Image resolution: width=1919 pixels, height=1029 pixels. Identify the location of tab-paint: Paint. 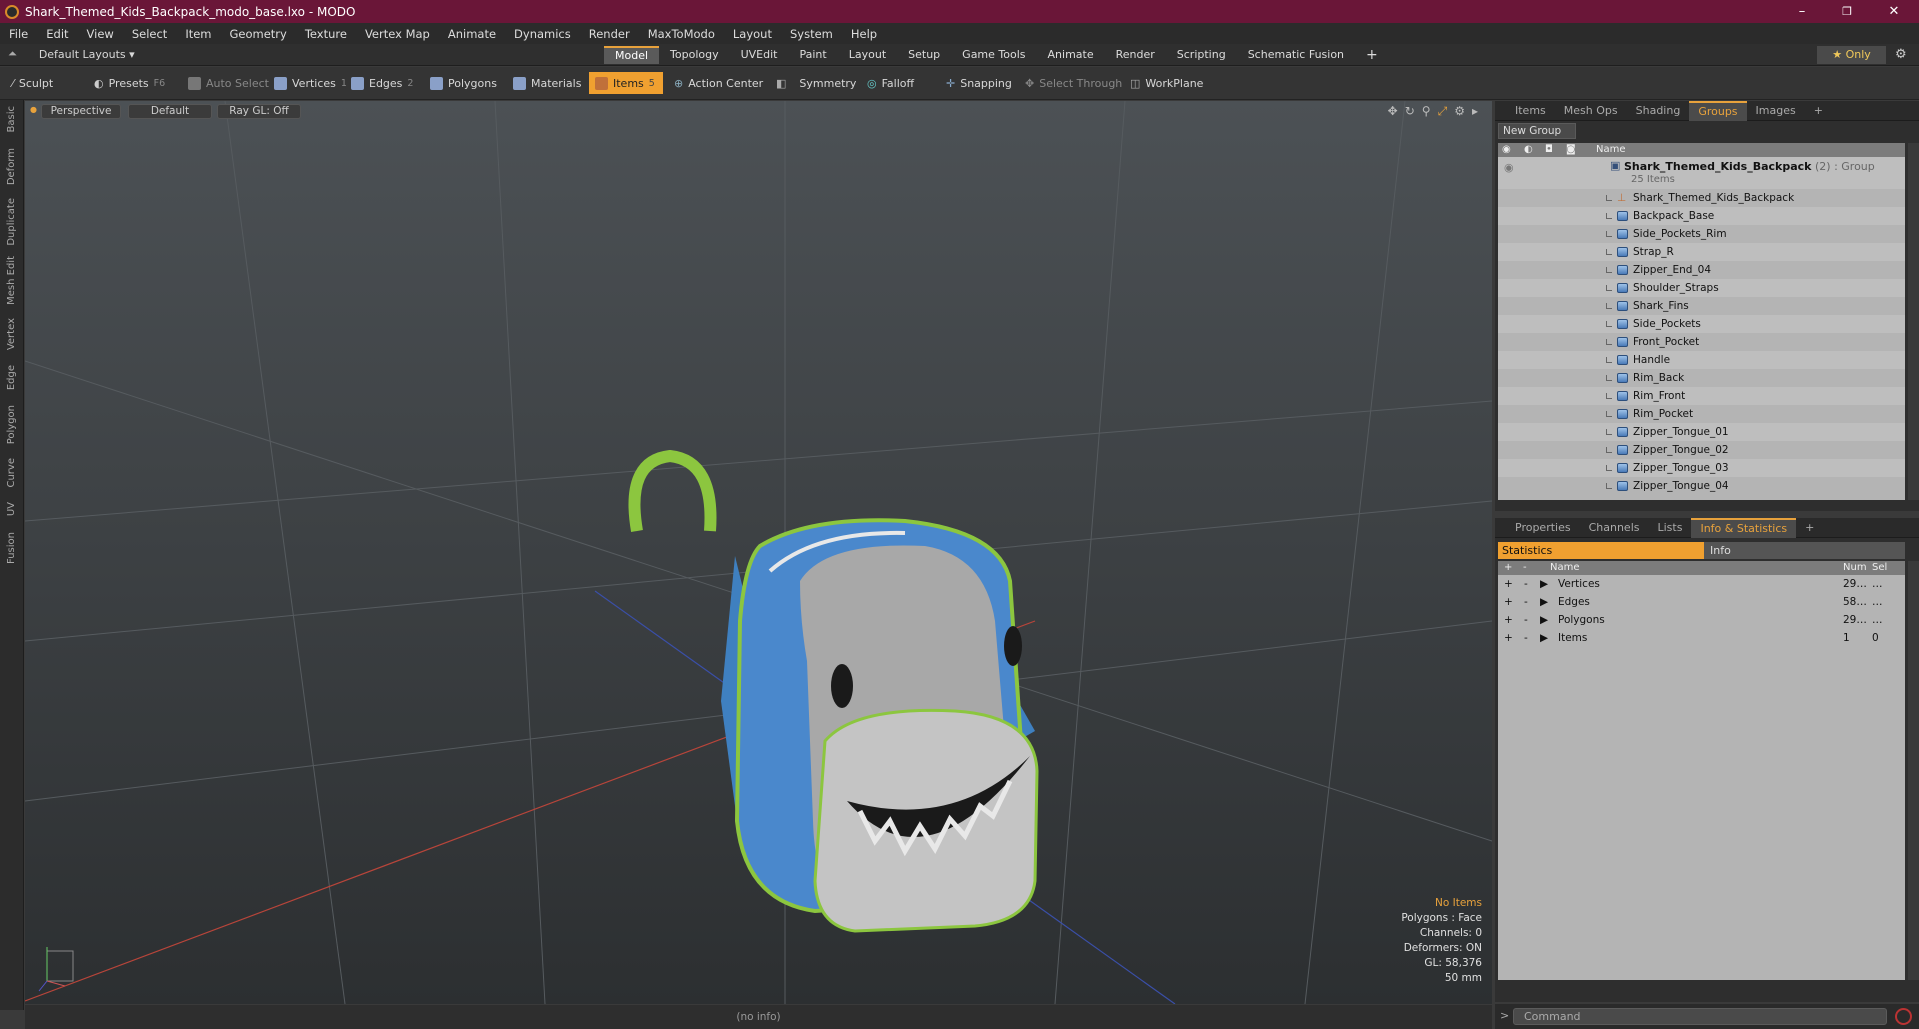
(813, 55).